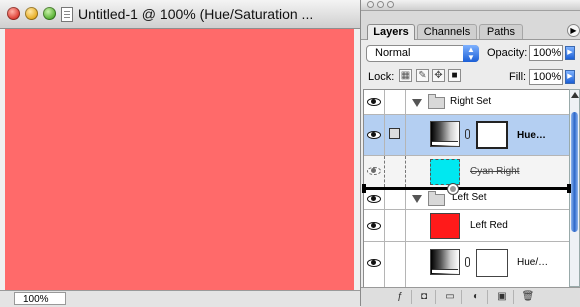  I want to click on zoom-level-field: 100%, so click(40, 298).